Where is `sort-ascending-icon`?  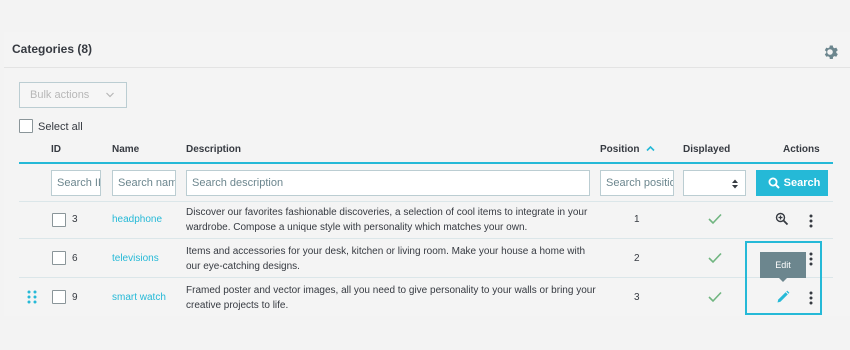 sort-ascending-icon is located at coordinates (650, 148).